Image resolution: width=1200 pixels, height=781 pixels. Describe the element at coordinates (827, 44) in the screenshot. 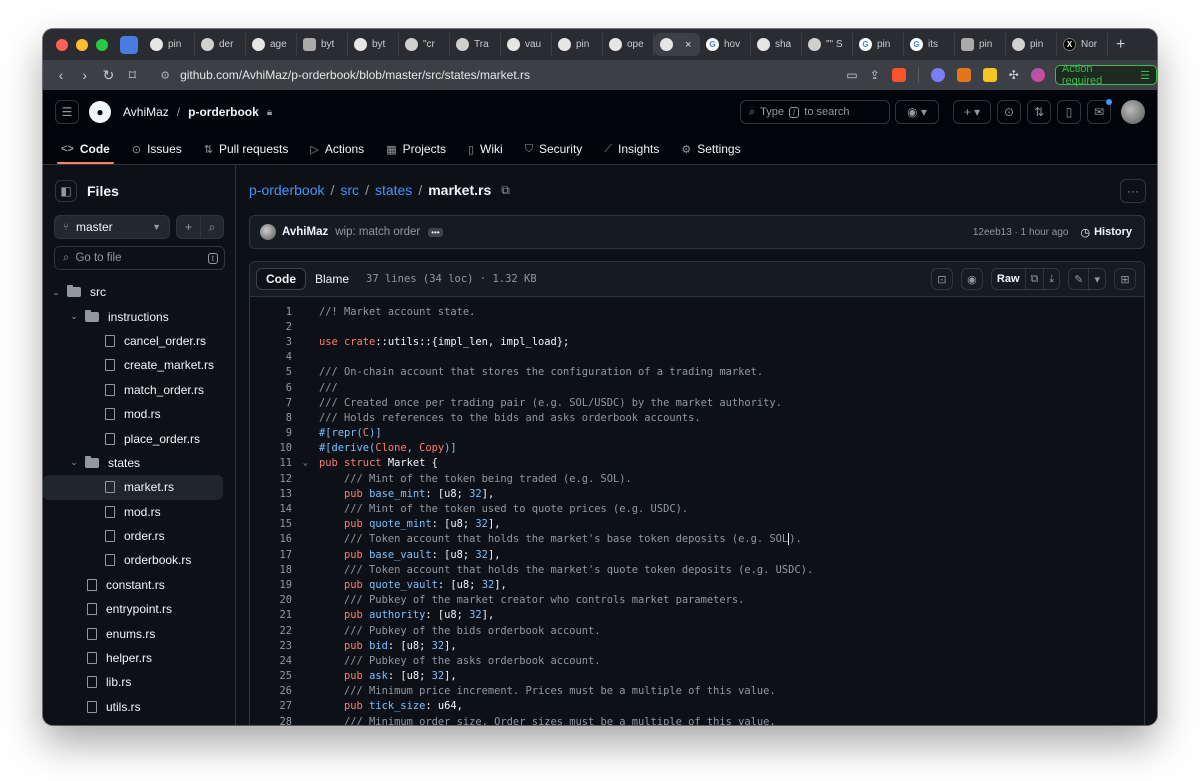

I see `browser-tab: "" S` at that location.